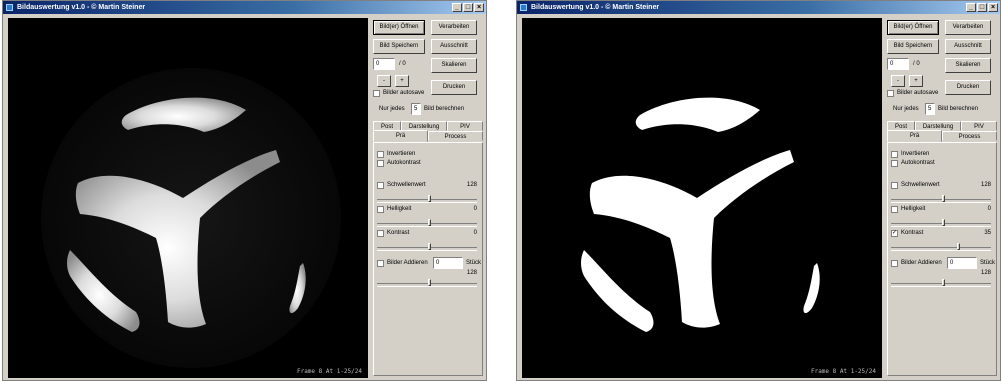  Describe the element at coordinates (329, 371) in the screenshot. I see `frame-stamp: Frame 8 At 1-25/24` at that location.